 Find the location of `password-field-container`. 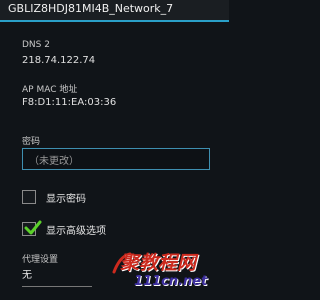

password-field-container is located at coordinates (116, 160).